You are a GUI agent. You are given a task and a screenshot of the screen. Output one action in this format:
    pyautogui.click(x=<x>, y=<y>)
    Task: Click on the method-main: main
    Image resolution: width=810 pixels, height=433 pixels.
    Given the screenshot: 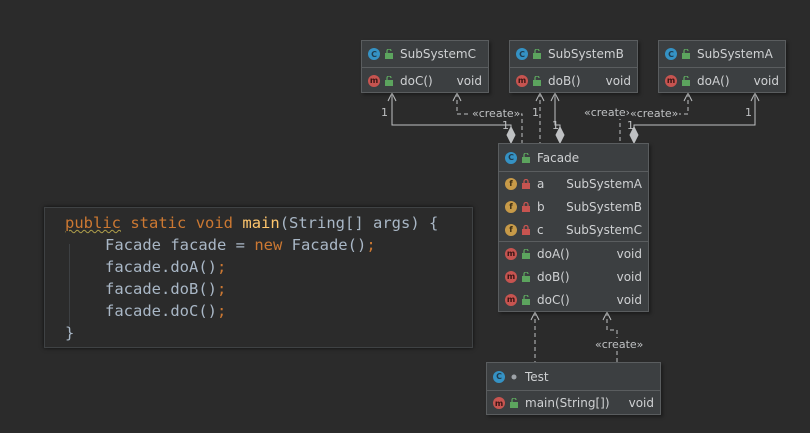 What is the action you would take?
    pyautogui.click(x=261, y=223)
    